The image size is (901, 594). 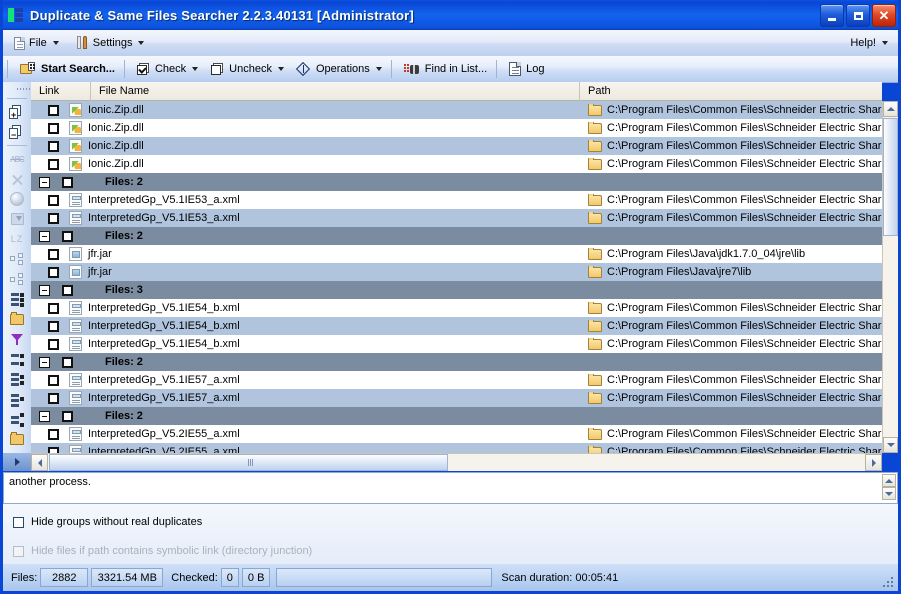 I want to click on resize-grip-icon, so click(x=889, y=583).